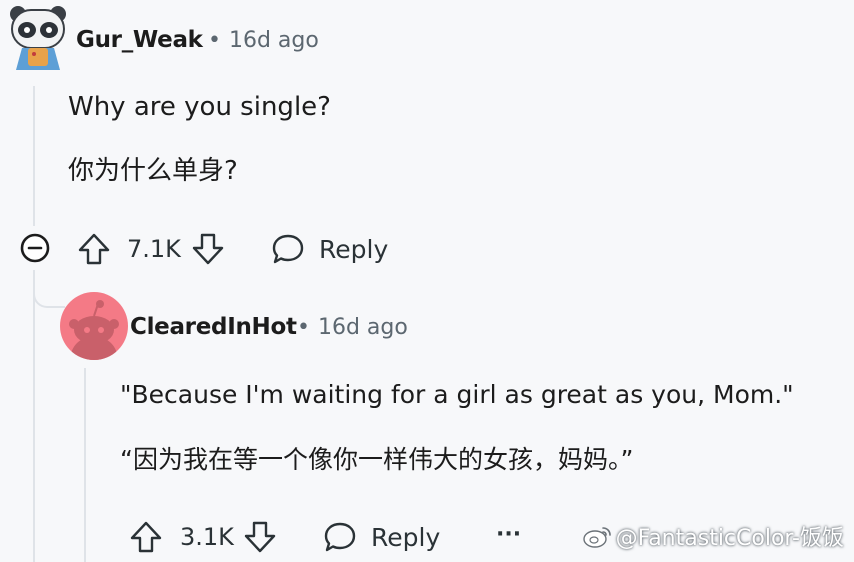 The image size is (854, 562). Describe the element at coordinates (34, 156) in the screenshot. I see `thread-line-main` at that location.